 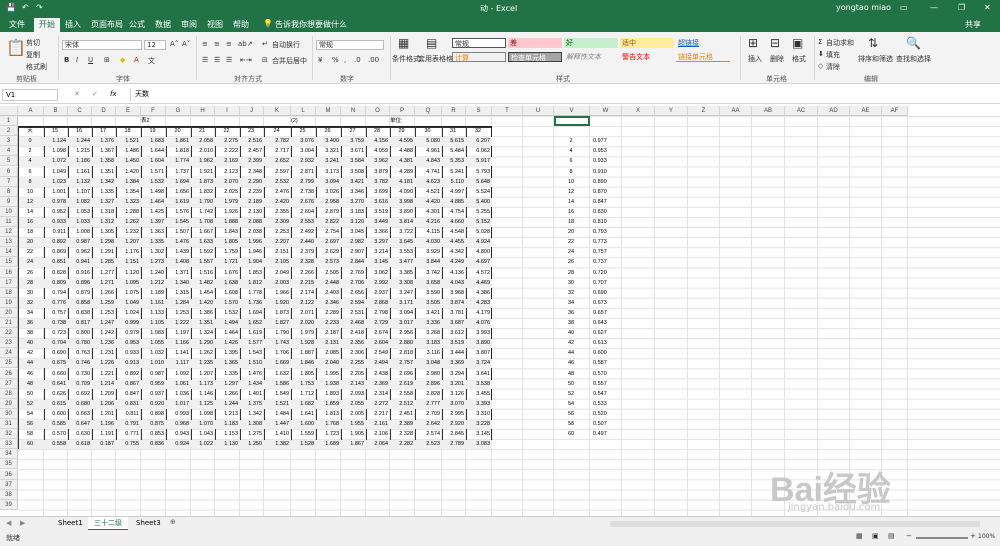 I want to click on cell: 1.354, so click(x=128, y=192).